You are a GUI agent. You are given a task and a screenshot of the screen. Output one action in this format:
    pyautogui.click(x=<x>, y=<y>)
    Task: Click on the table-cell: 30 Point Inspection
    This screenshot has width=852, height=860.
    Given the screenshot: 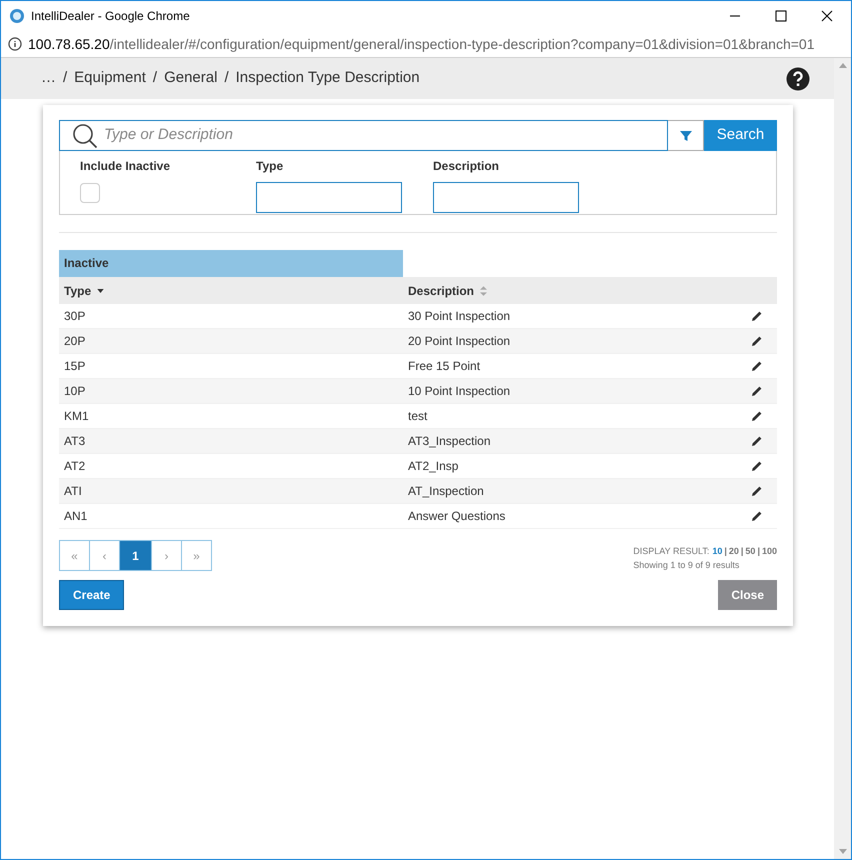 What is the action you would take?
    pyautogui.click(x=459, y=316)
    